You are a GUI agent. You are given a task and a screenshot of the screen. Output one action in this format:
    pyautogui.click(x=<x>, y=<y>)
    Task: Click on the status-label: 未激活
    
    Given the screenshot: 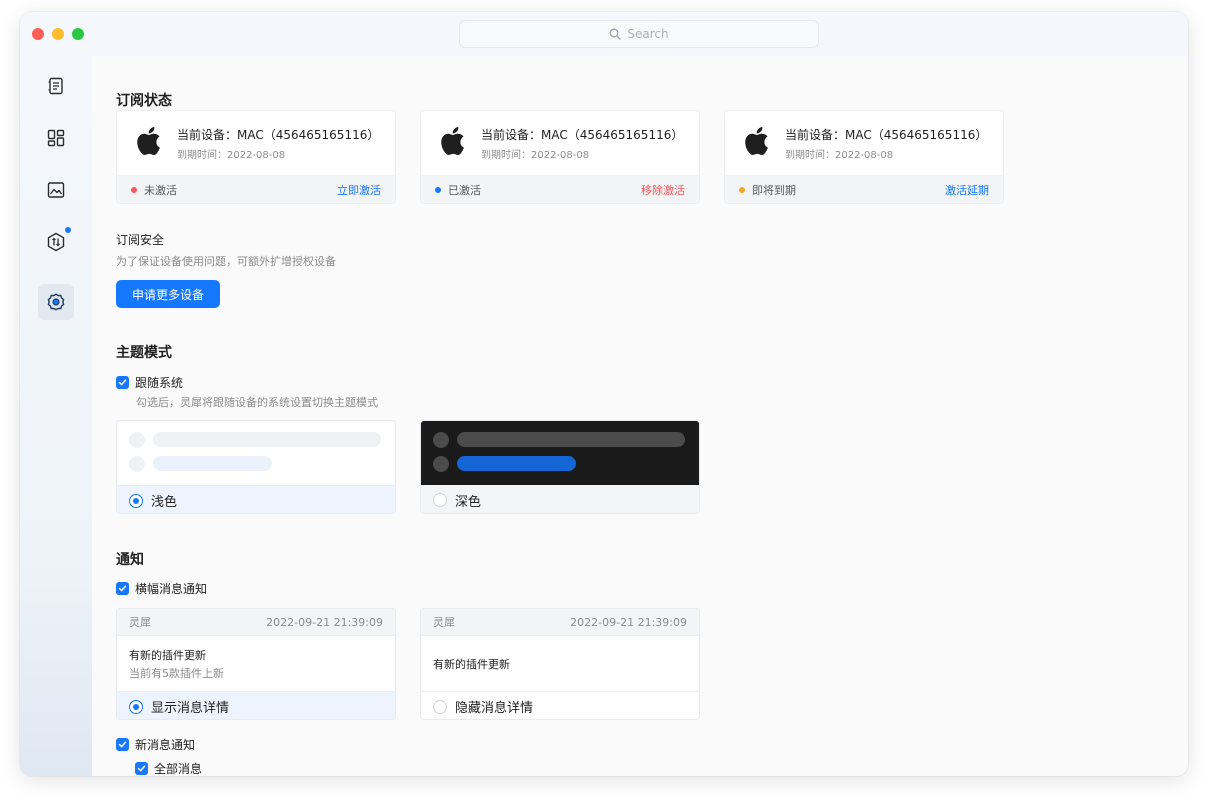 What is the action you would take?
    pyautogui.click(x=160, y=190)
    